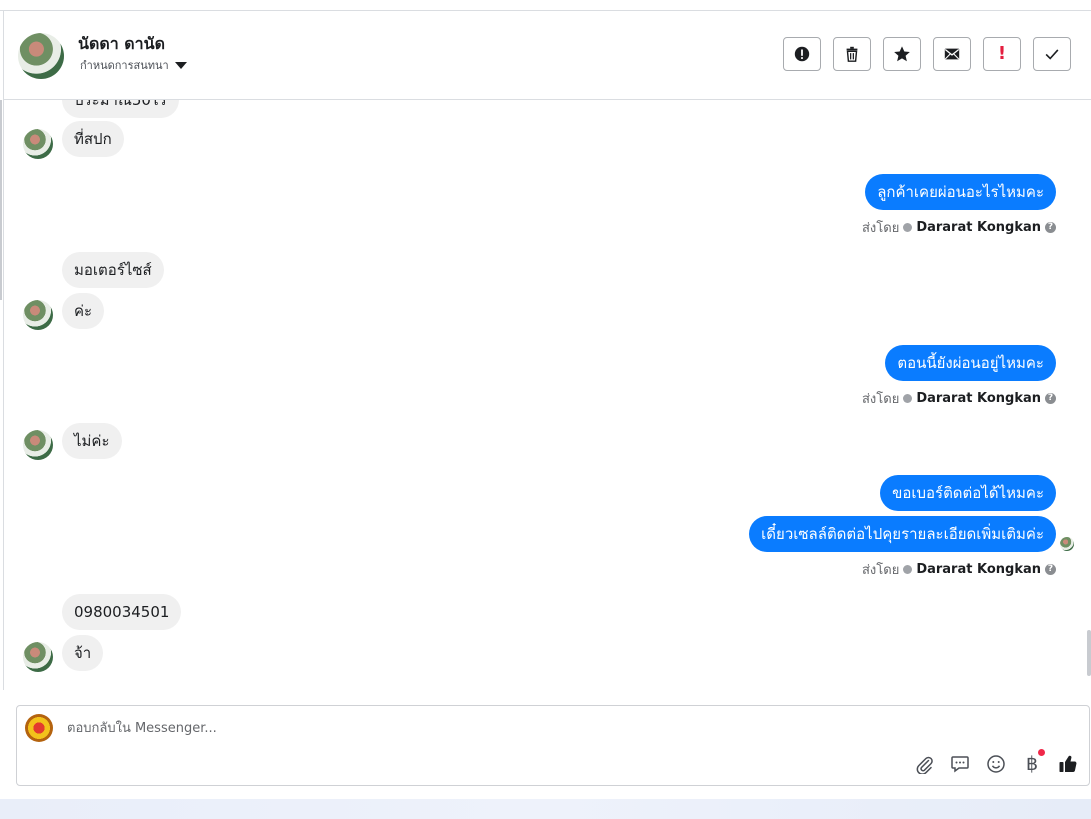 This screenshot has width=1091, height=819. Describe the element at coordinates (180, 65) in the screenshot. I see `caret-down-icon` at that location.